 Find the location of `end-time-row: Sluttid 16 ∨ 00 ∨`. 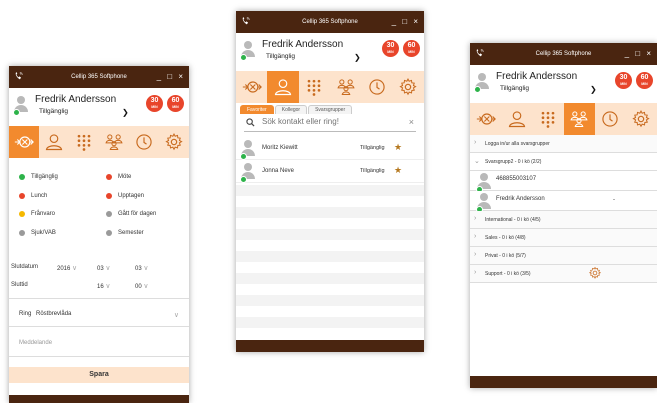

end-time-row: Sluttid 16 ∨ 00 ∨ is located at coordinates (79, 286).